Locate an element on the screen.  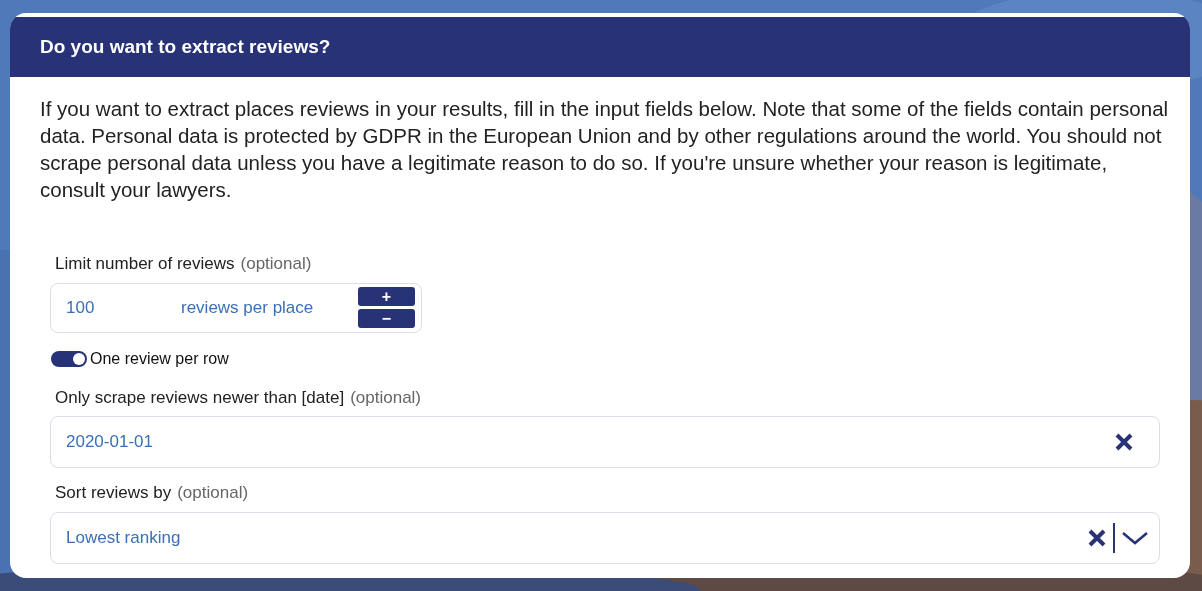
limit-field: 100 reviews per place + − is located at coordinates (236, 307).